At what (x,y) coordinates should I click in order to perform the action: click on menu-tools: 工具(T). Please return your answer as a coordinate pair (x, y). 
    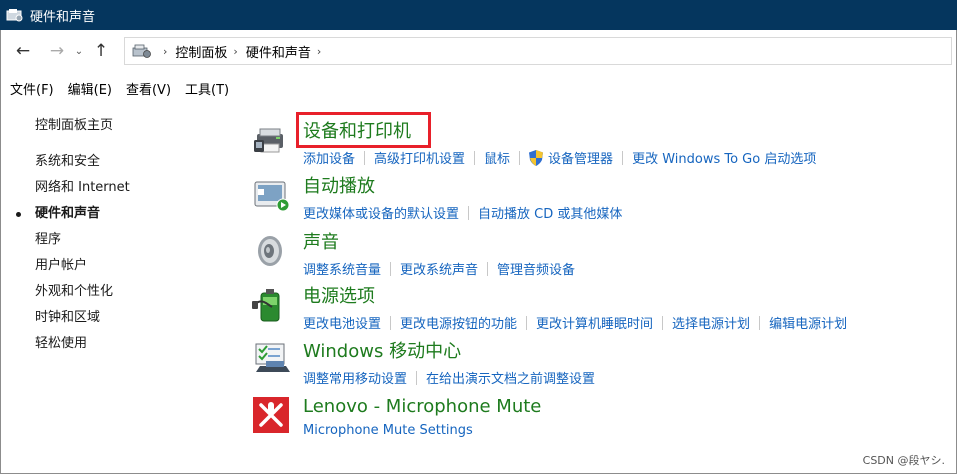
    Looking at the image, I should click on (207, 88).